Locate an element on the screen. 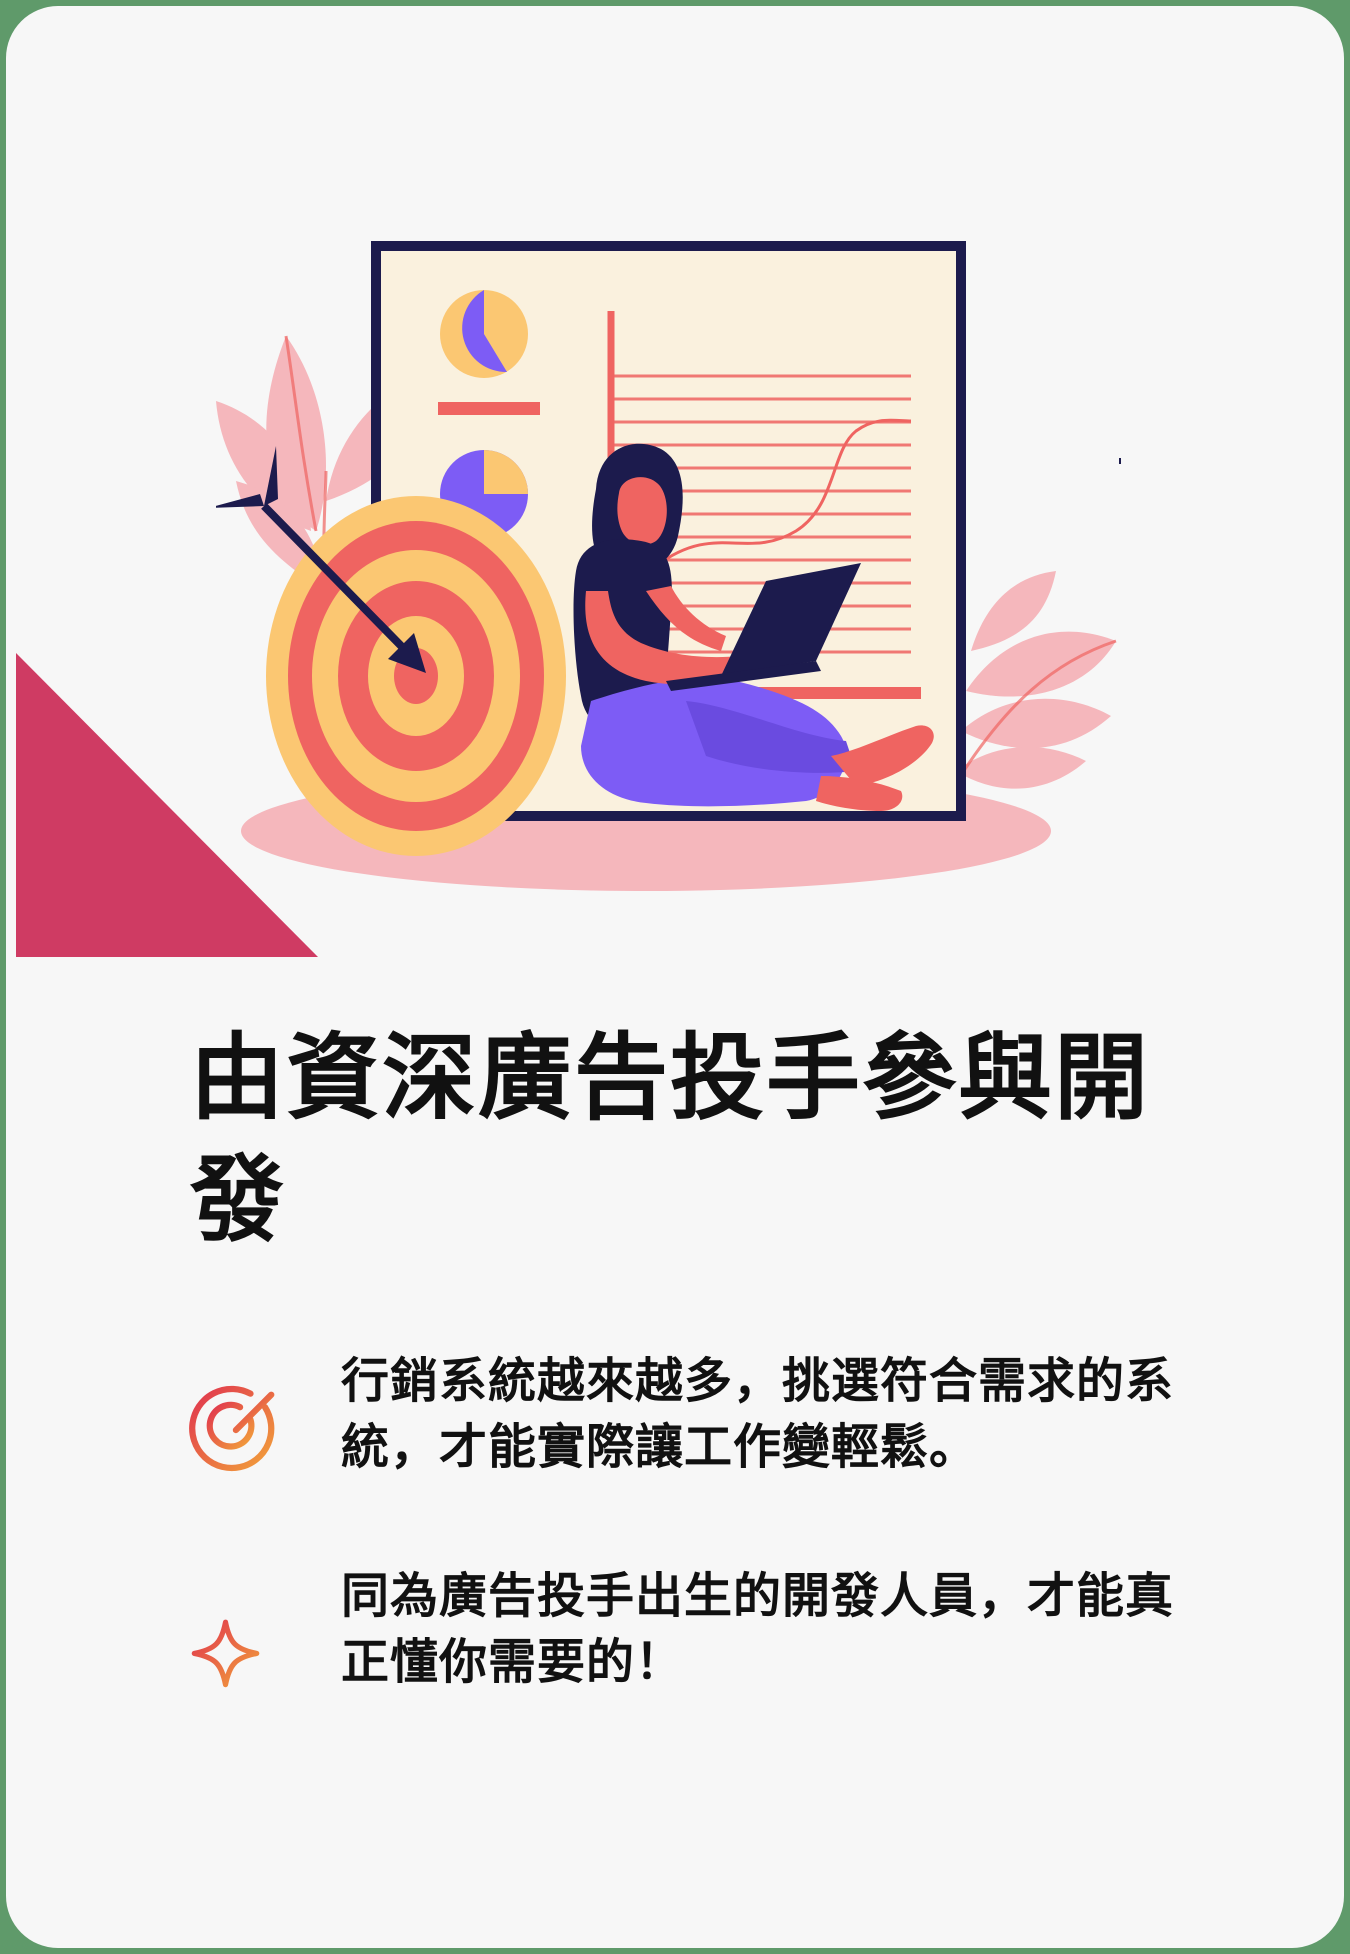  page-title: 由資深廣告投手參與開發 is located at coordinates (670, 1139).